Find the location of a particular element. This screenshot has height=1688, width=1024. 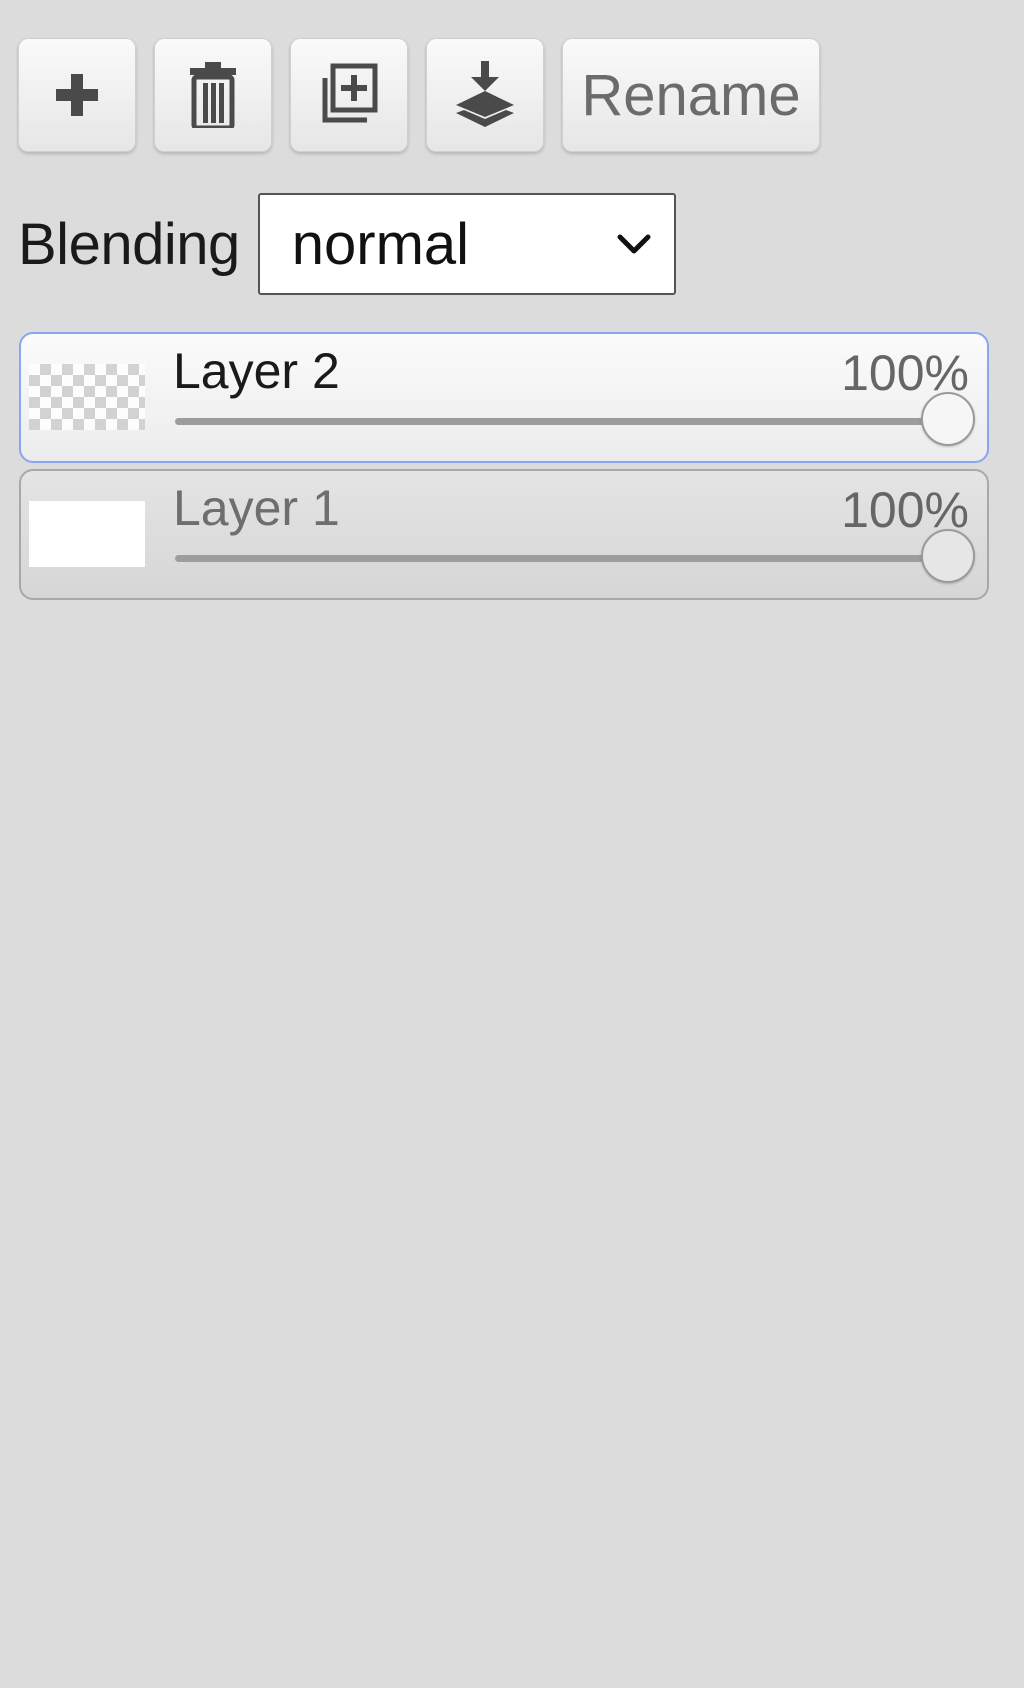

layer-item: Layer 1 100% is located at coordinates (504, 534).